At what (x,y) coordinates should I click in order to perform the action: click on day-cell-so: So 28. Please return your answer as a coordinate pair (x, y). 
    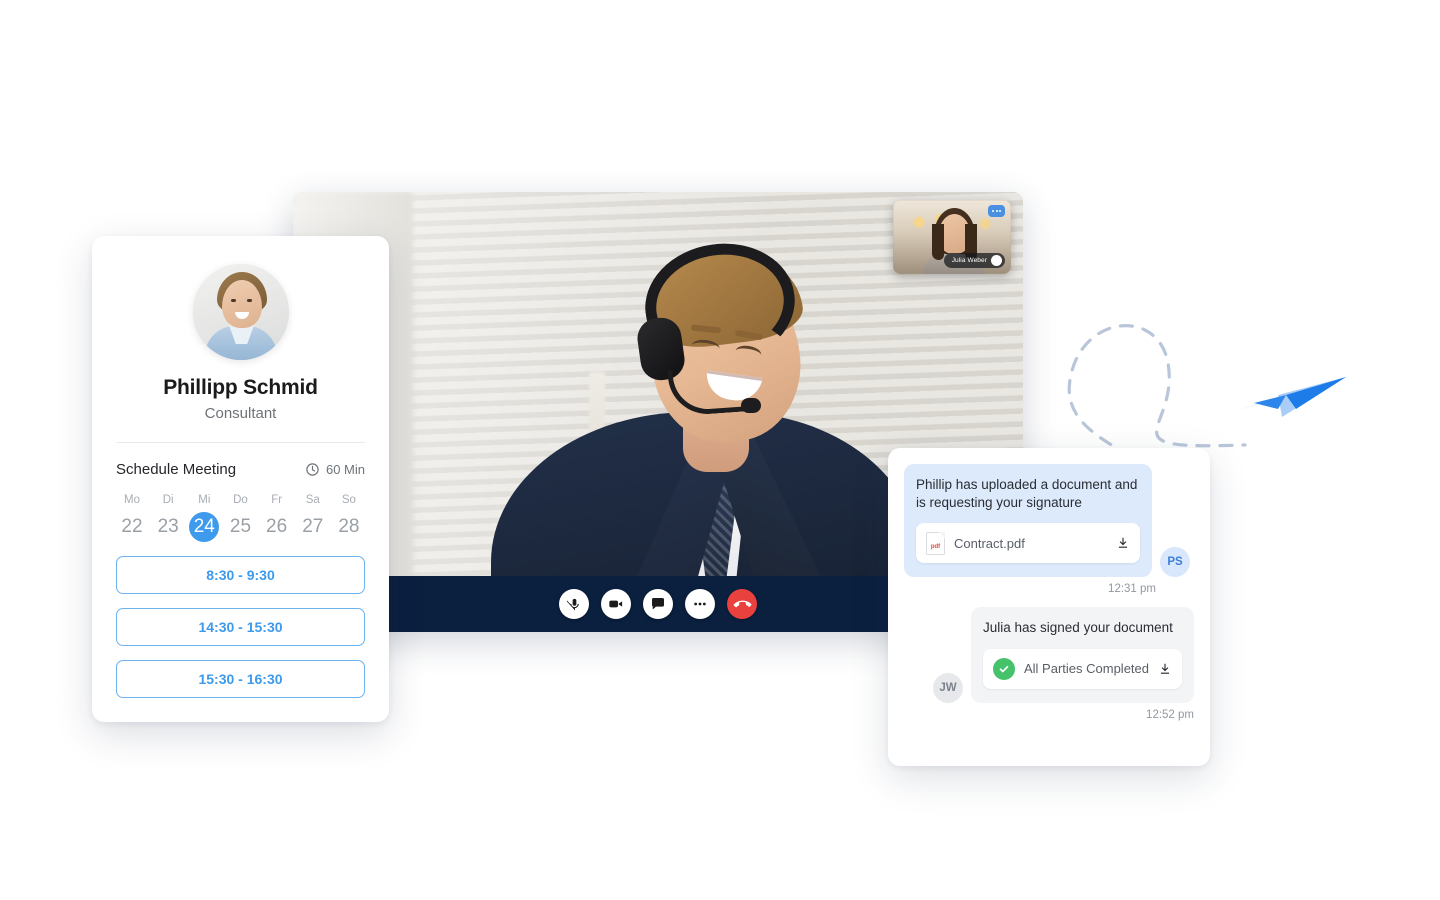
    Looking at the image, I should click on (349, 518).